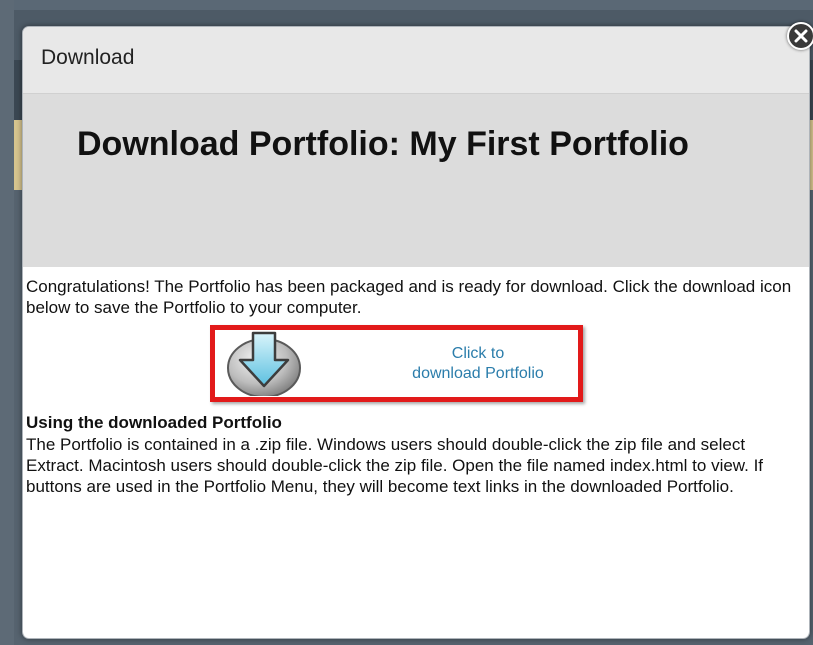 The width and height of the screenshot is (813, 645). Describe the element at coordinates (154, 422) in the screenshot. I see `section-heading: Using the downloaded Portfolio` at that location.